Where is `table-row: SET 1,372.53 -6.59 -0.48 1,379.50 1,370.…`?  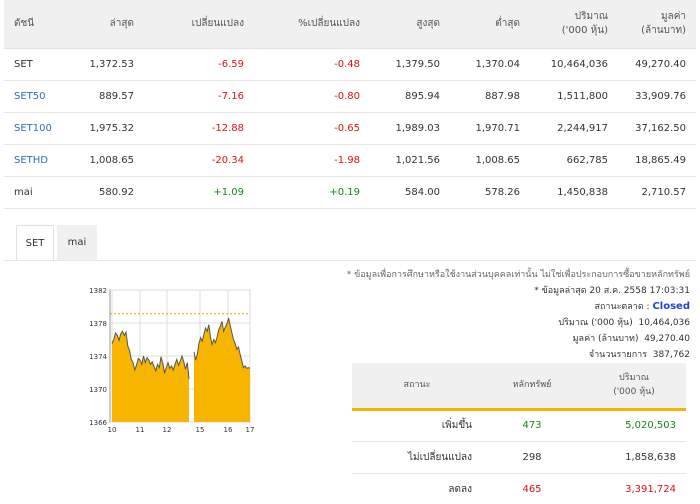
table-row: SET 1,372.53 -6.59 -0.48 1,379.50 1,370.… is located at coordinates (350, 64).